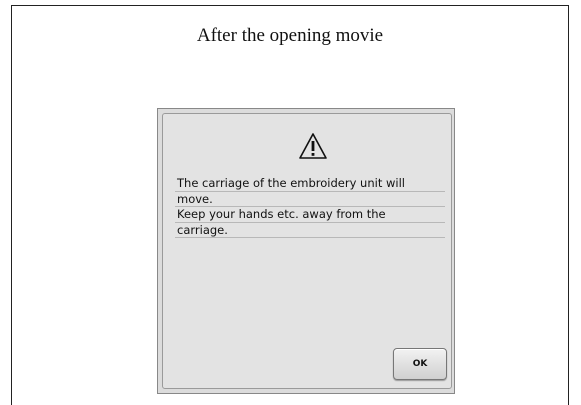 The height and width of the screenshot is (405, 581). Describe the element at coordinates (420, 364) in the screenshot. I see `ok-button: OK` at that location.